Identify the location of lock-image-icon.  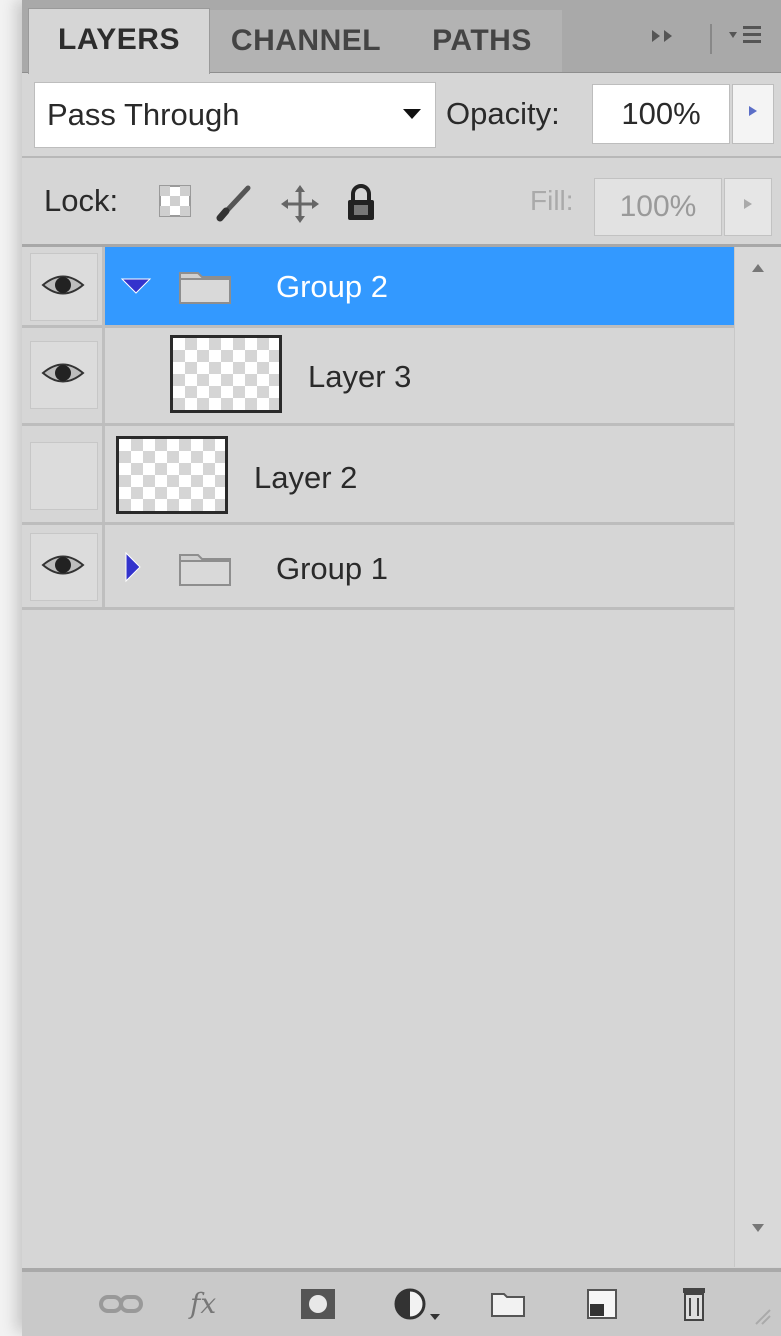
(232, 203).